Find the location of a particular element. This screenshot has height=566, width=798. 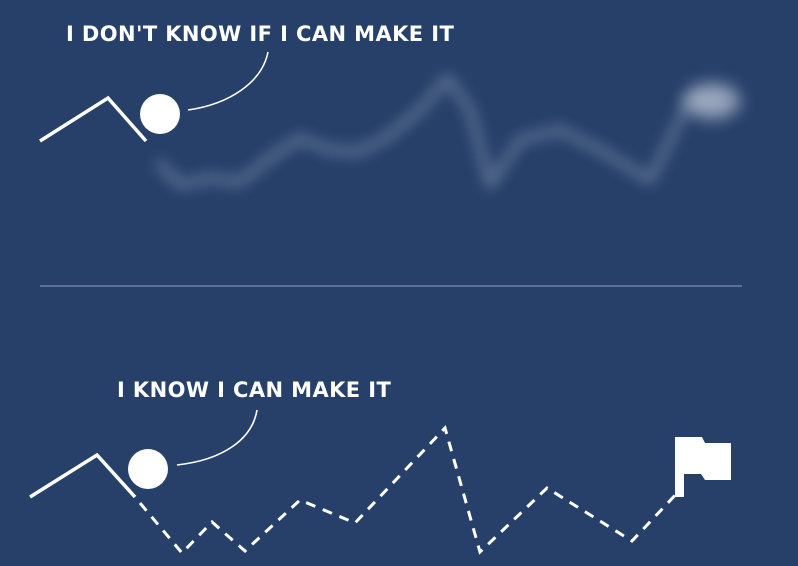

flag-icon is located at coordinates (703, 467).